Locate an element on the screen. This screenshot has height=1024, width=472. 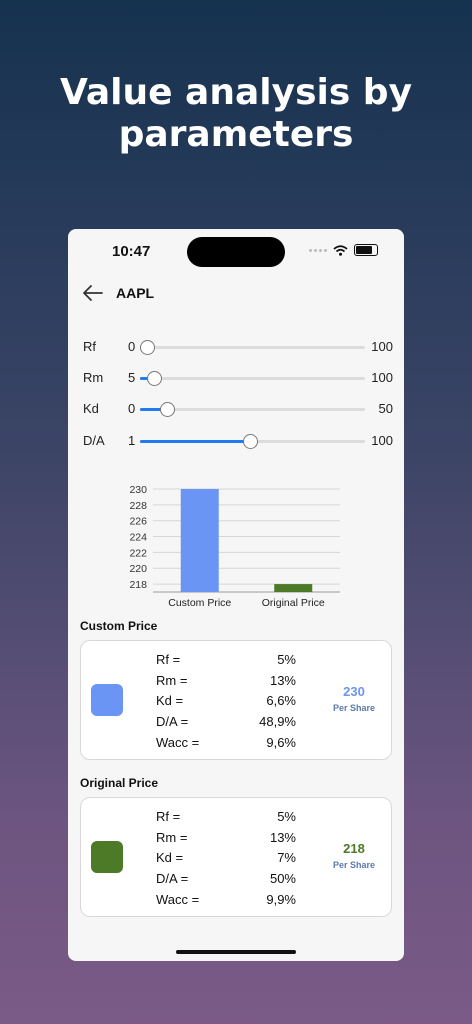
slider-row: Rf 0 100 is located at coordinates (238, 347).